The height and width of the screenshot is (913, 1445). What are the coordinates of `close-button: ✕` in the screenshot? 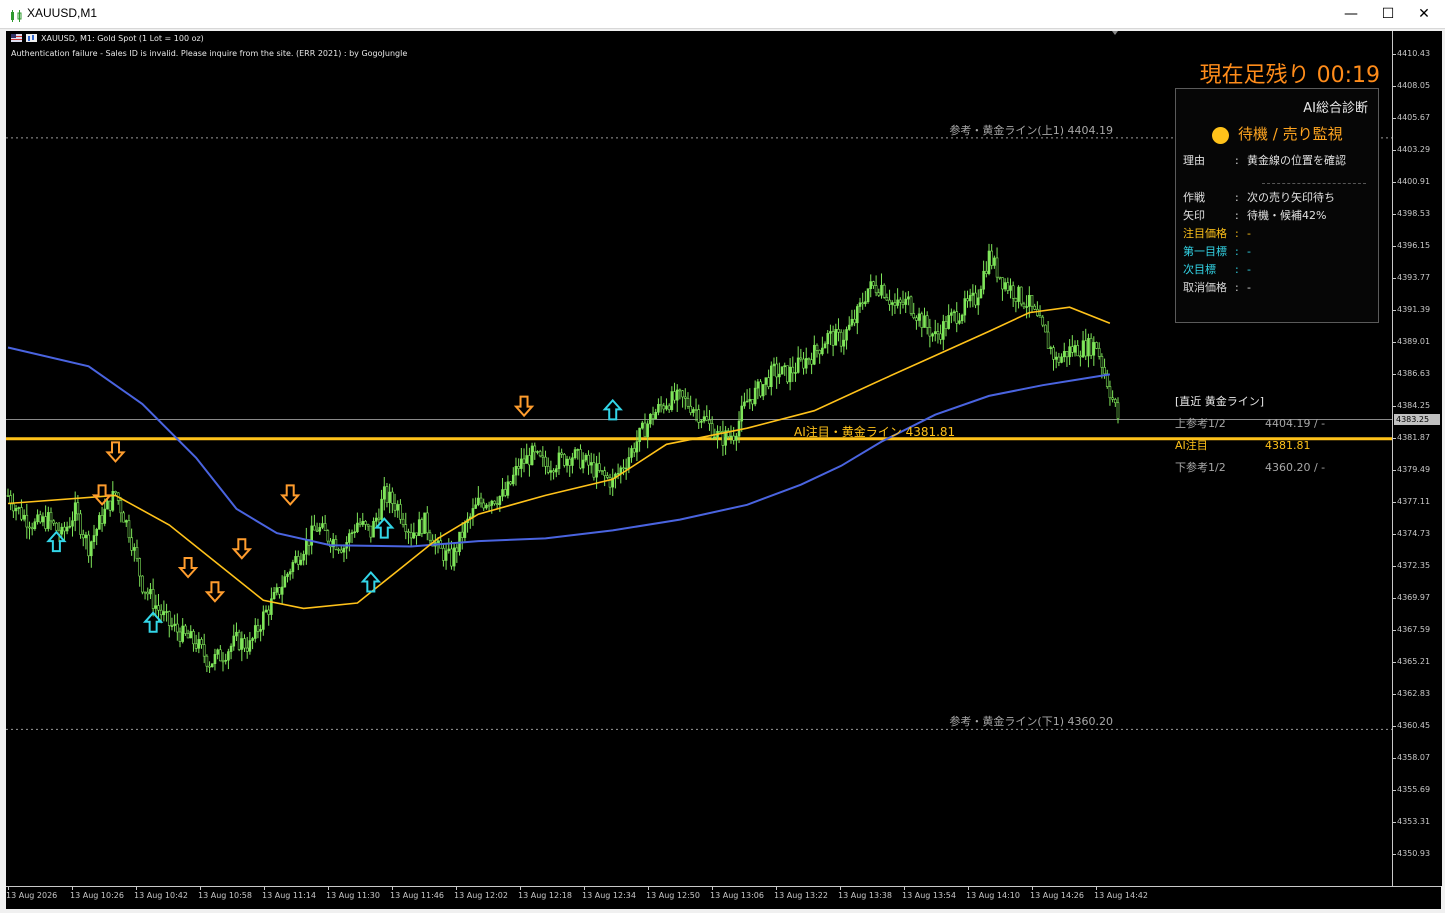 It's located at (1424, 14).